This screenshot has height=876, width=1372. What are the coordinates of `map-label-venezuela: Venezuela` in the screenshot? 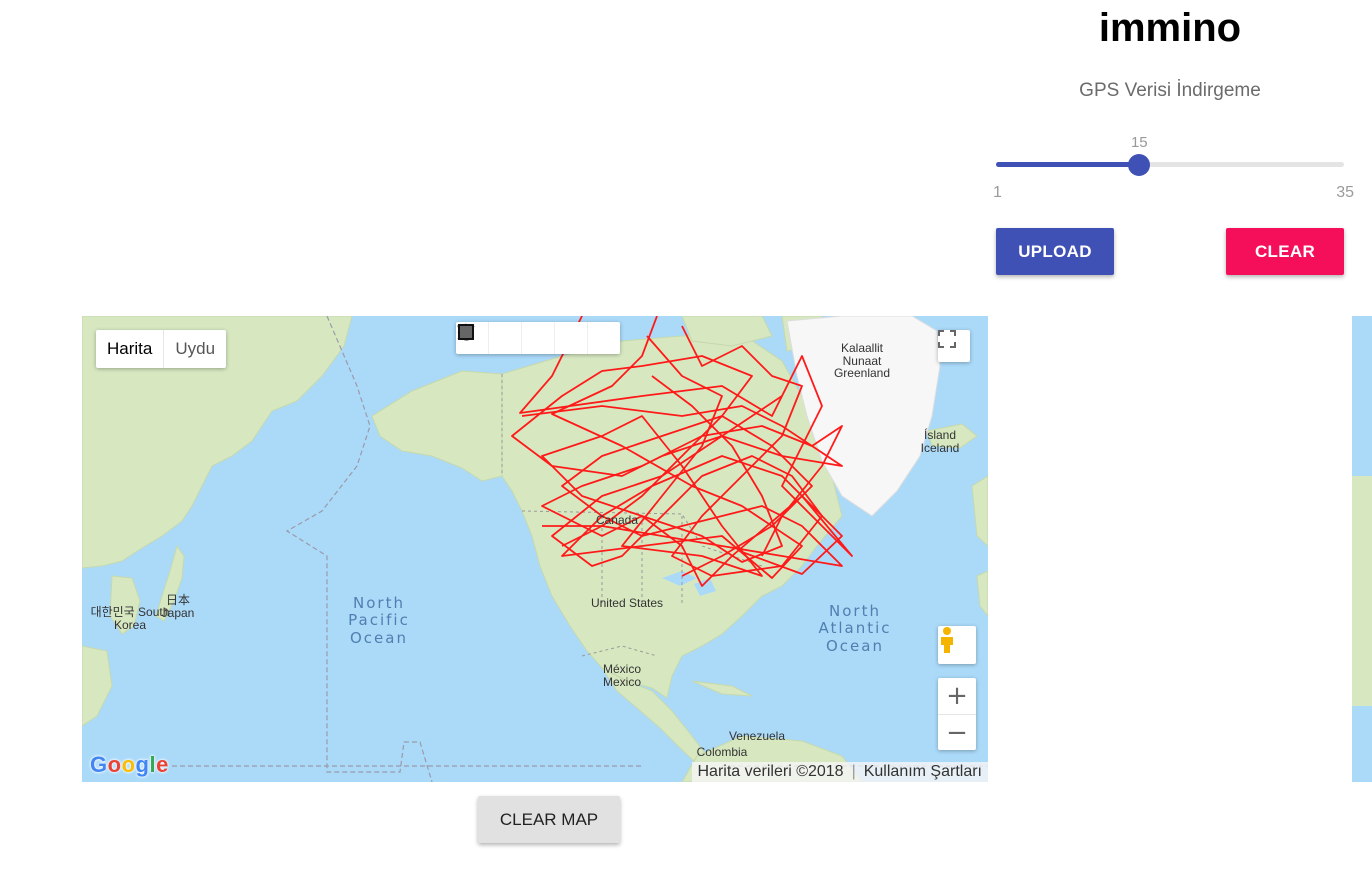 It's located at (757, 736).